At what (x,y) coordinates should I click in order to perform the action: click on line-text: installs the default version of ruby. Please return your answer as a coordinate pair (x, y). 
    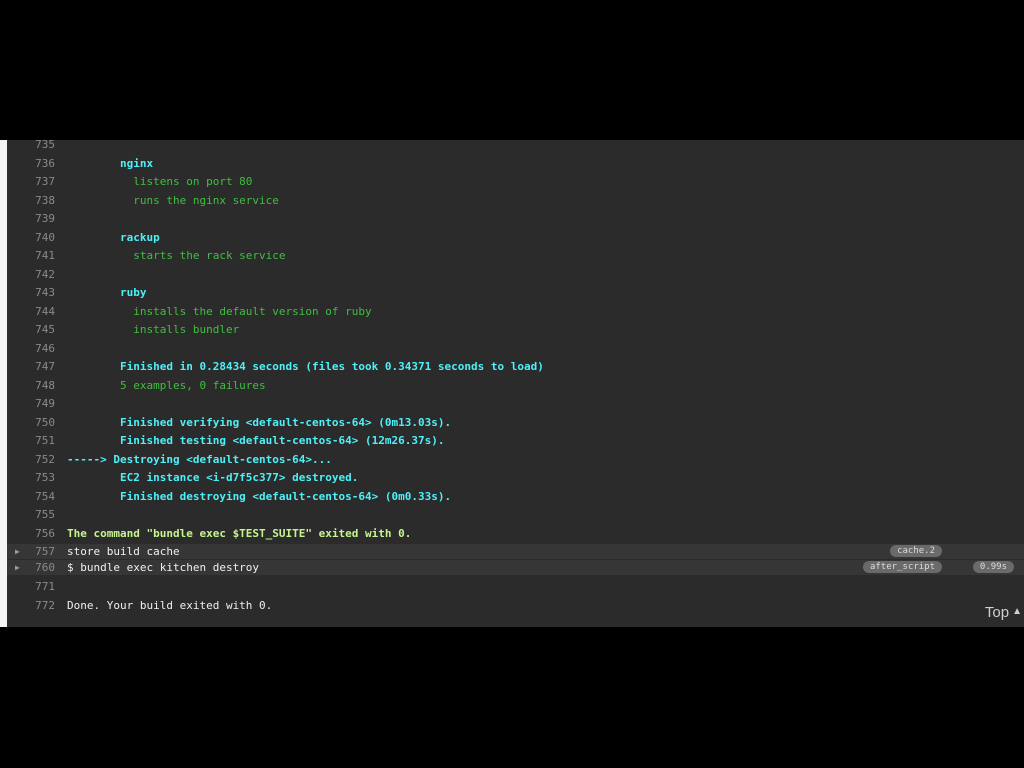
    Looking at the image, I should click on (219, 311).